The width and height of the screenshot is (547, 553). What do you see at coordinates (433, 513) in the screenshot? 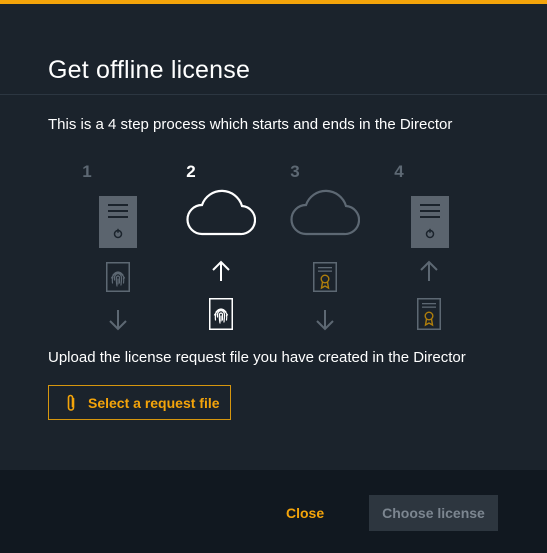
I see `choose-license-button: Choose license` at bounding box center [433, 513].